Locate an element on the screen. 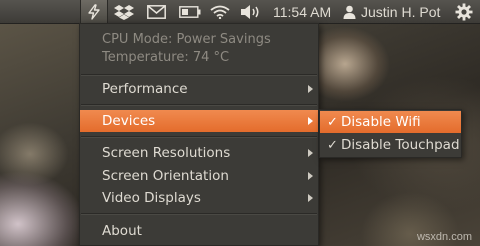  gear-icon is located at coordinates (464, 12).